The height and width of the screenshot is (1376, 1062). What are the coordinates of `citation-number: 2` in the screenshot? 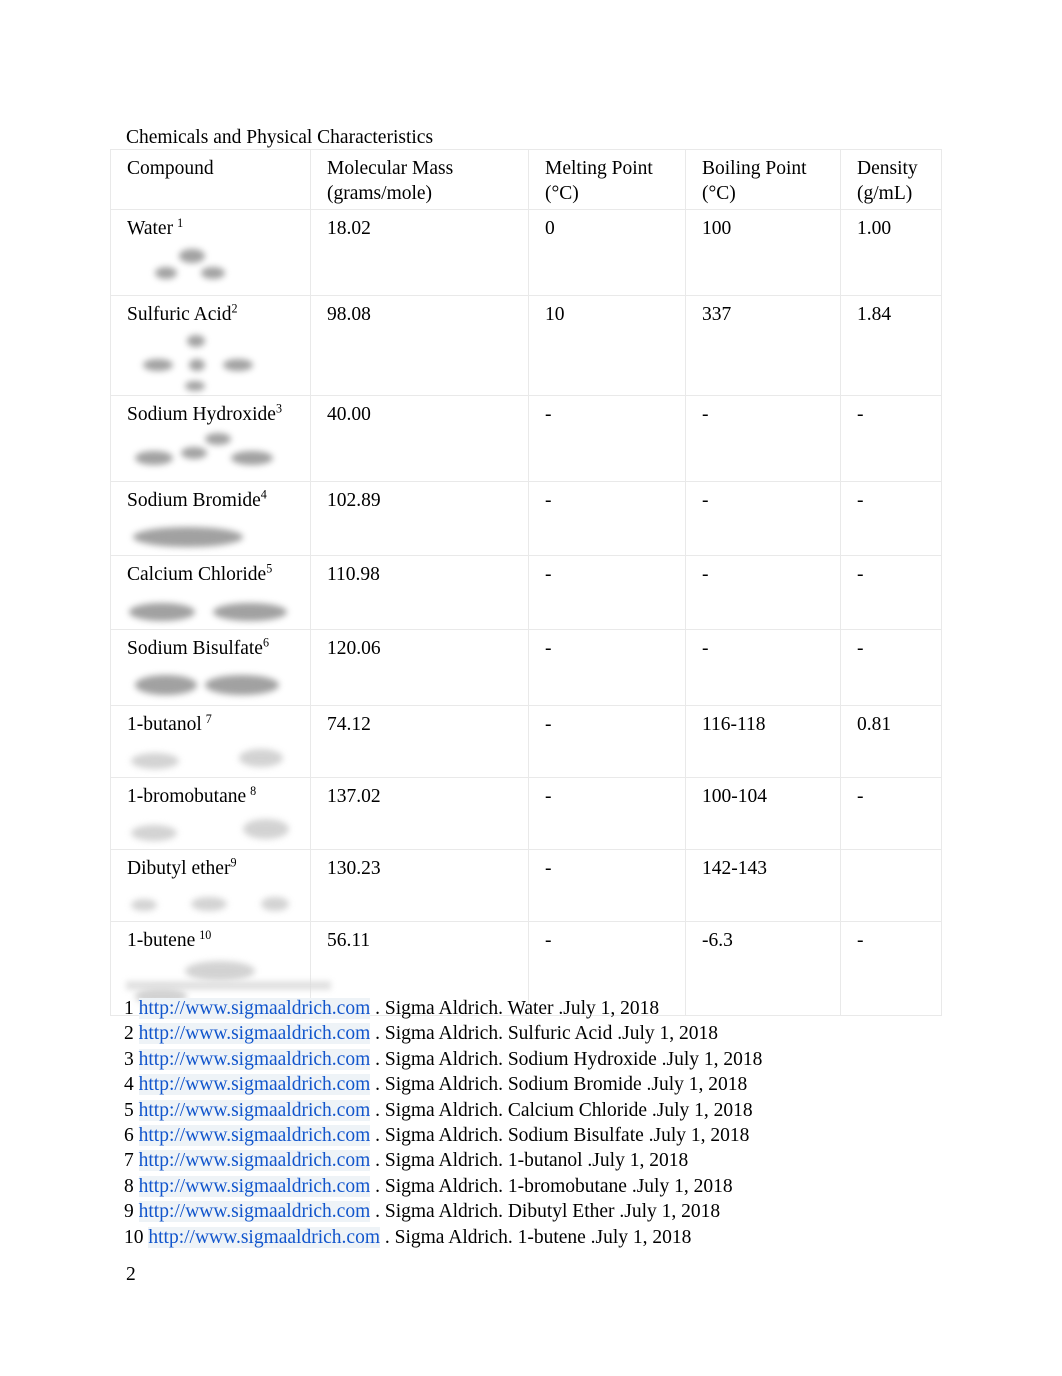 It's located at (129, 1034).